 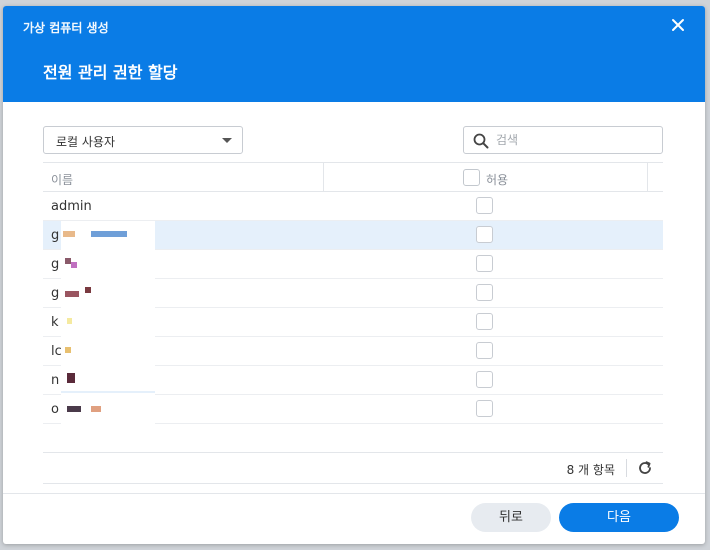 What do you see at coordinates (576, 140) in the screenshot?
I see `search-input` at bounding box center [576, 140].